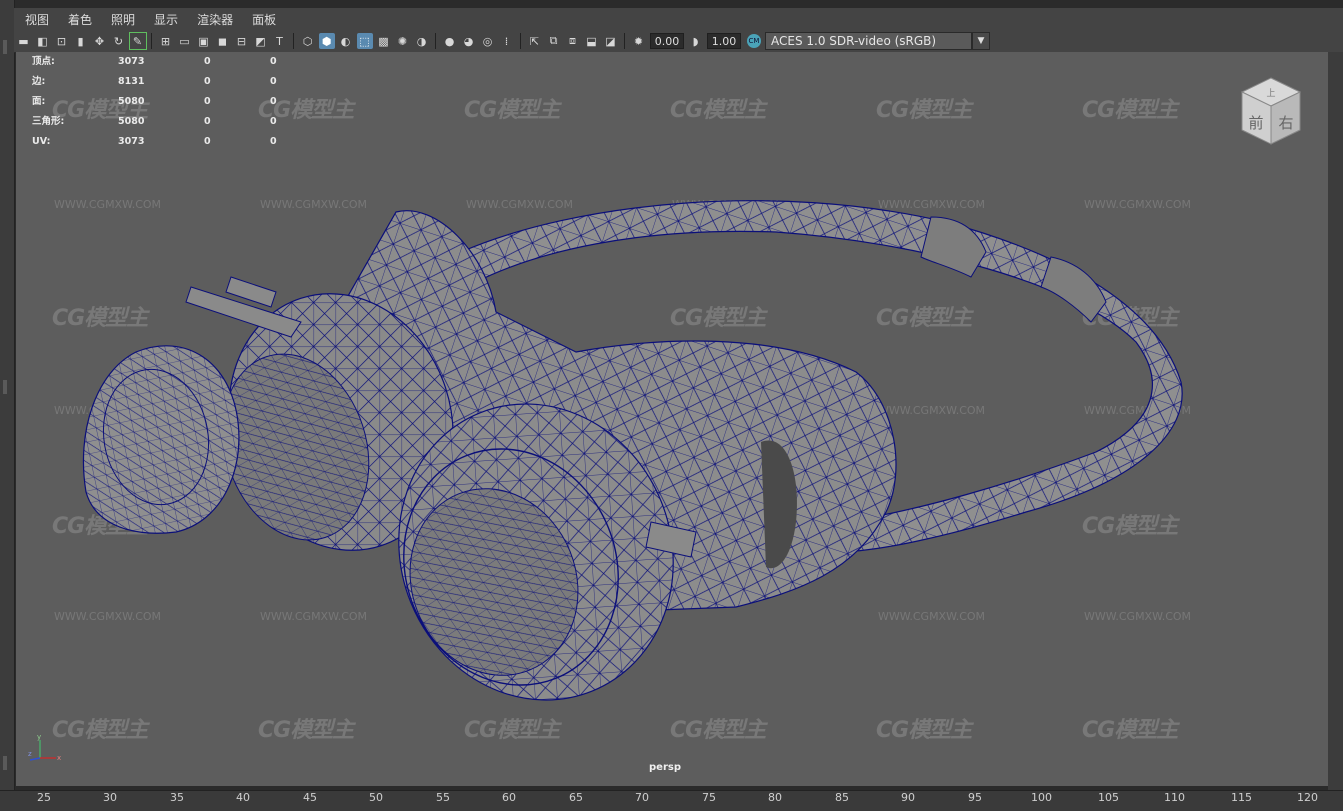  Describe the element at coordinates (1241, 797) in the screenshot. I see `timeline-tick: 115` at that location.